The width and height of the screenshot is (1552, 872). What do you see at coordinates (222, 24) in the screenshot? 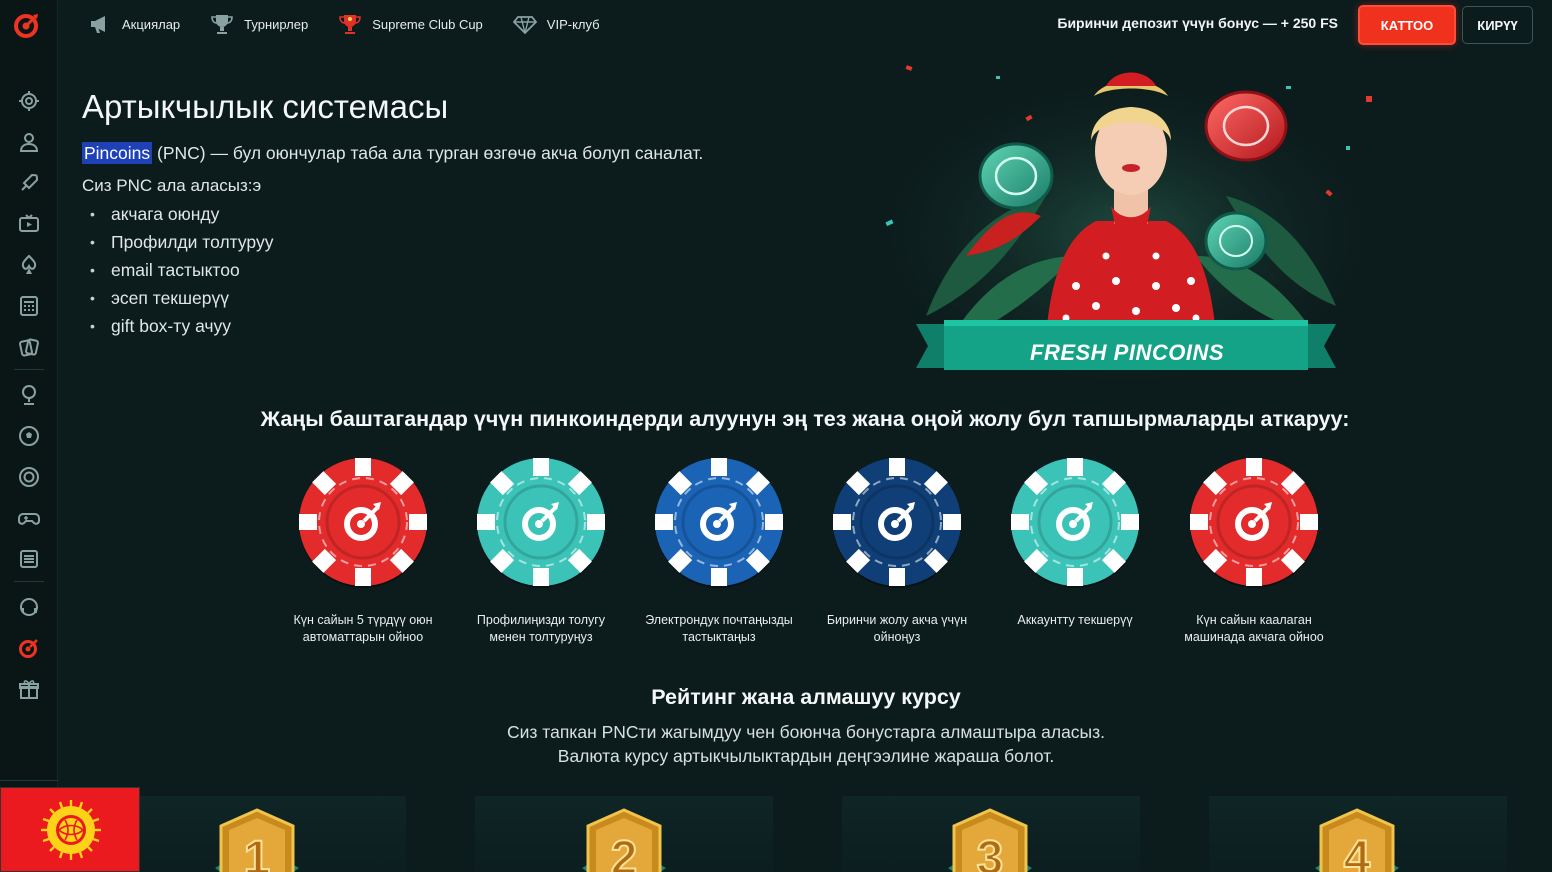
I see `trophy-icon` at bounding box center [222, 24].